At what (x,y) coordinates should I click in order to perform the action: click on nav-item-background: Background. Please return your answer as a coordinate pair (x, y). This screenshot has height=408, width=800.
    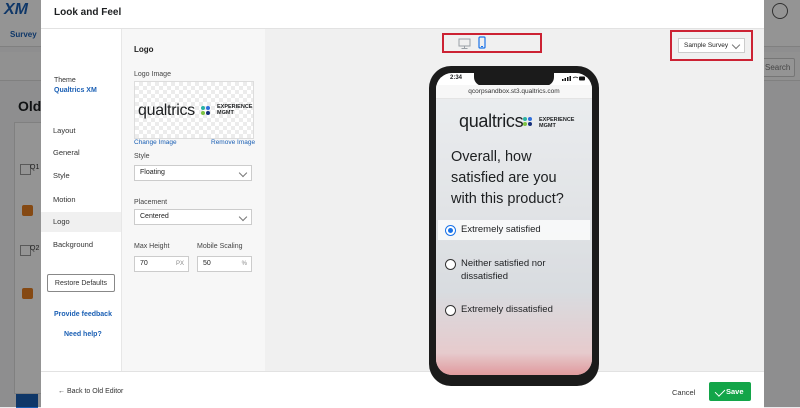
    Looking at the image, I should click on (81, 245).